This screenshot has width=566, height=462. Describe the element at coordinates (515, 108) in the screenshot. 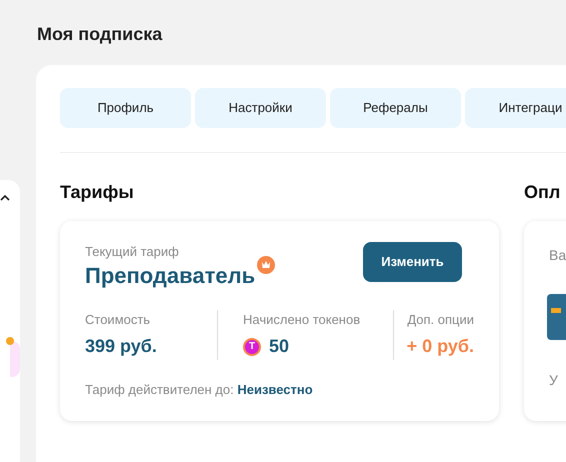

I see `tab: Интеграци` at that location.